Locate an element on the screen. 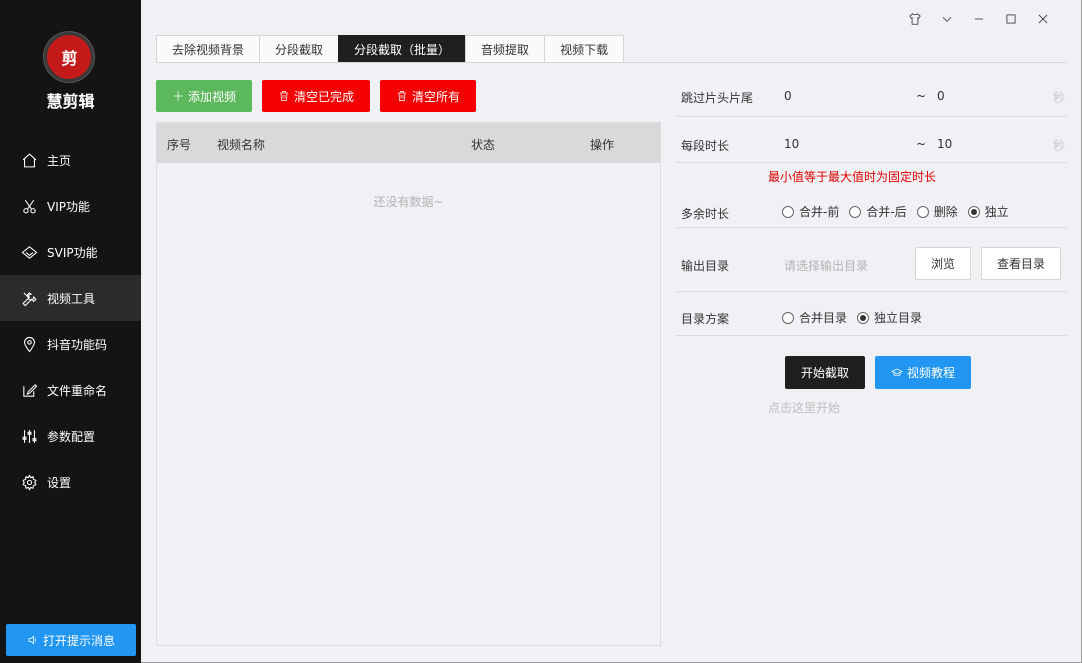  diamond-icon is located at coordinates (29, 252).